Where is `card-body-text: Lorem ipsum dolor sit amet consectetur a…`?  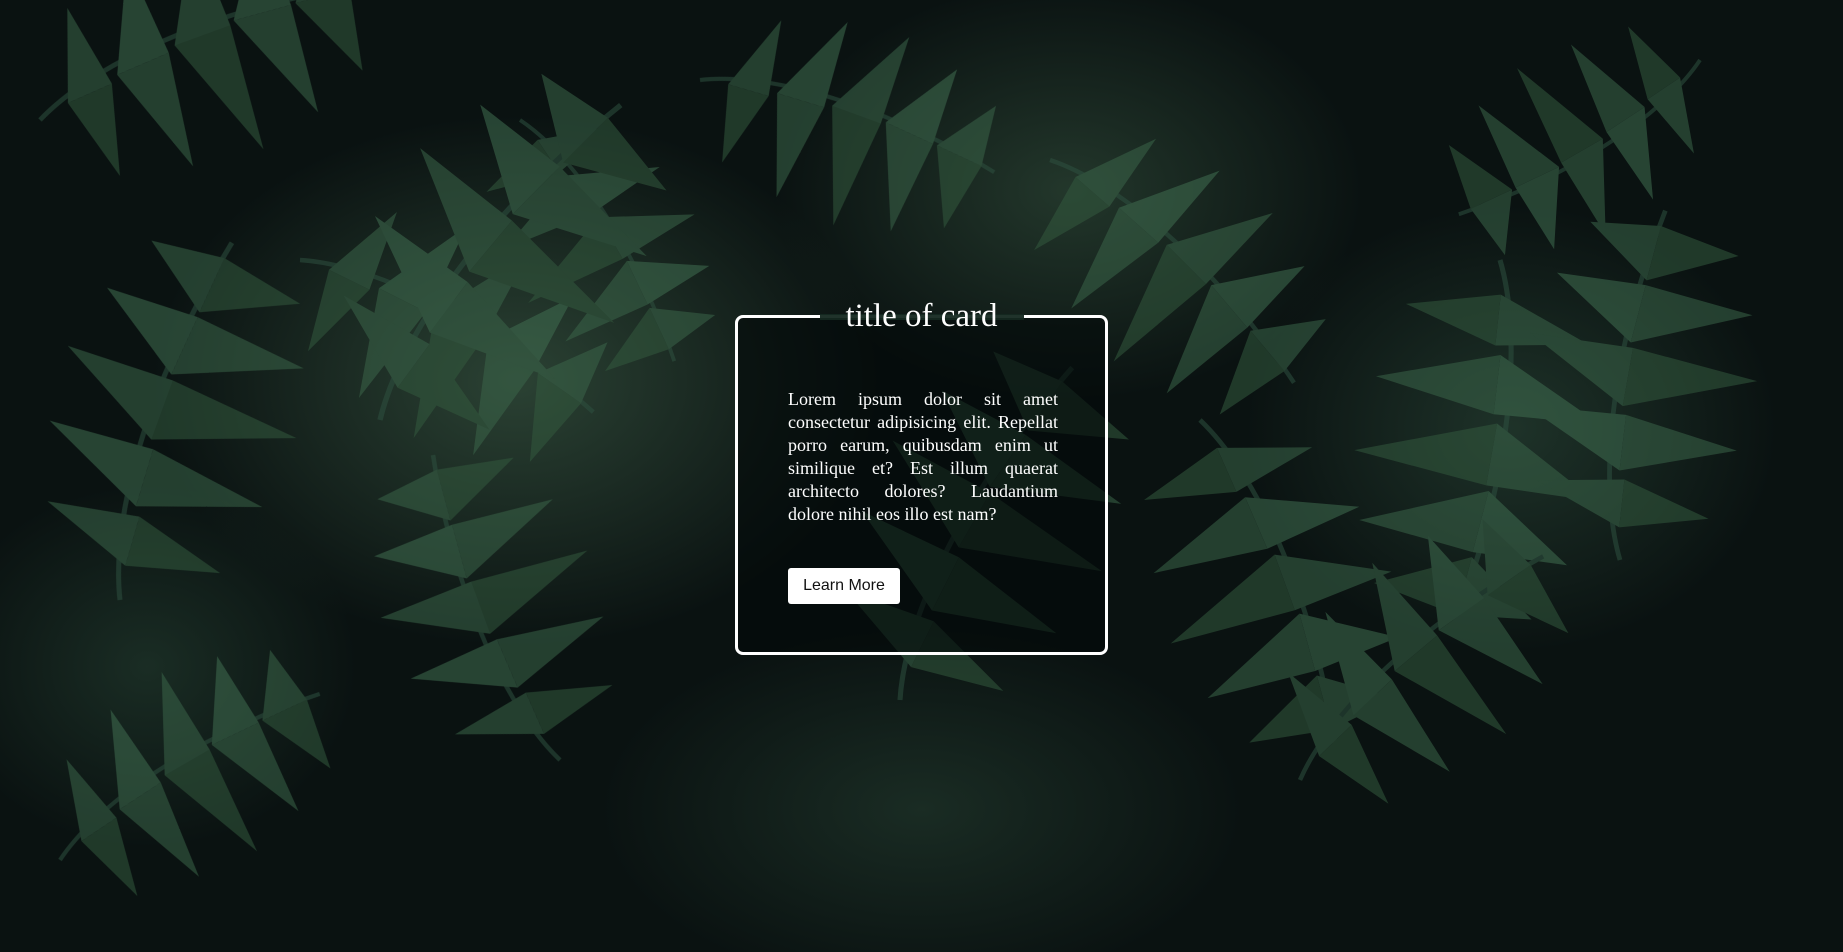 card-body-text: Lorem ipsum dolor sit amet consectetur a… is located at coordinates (923, 456).